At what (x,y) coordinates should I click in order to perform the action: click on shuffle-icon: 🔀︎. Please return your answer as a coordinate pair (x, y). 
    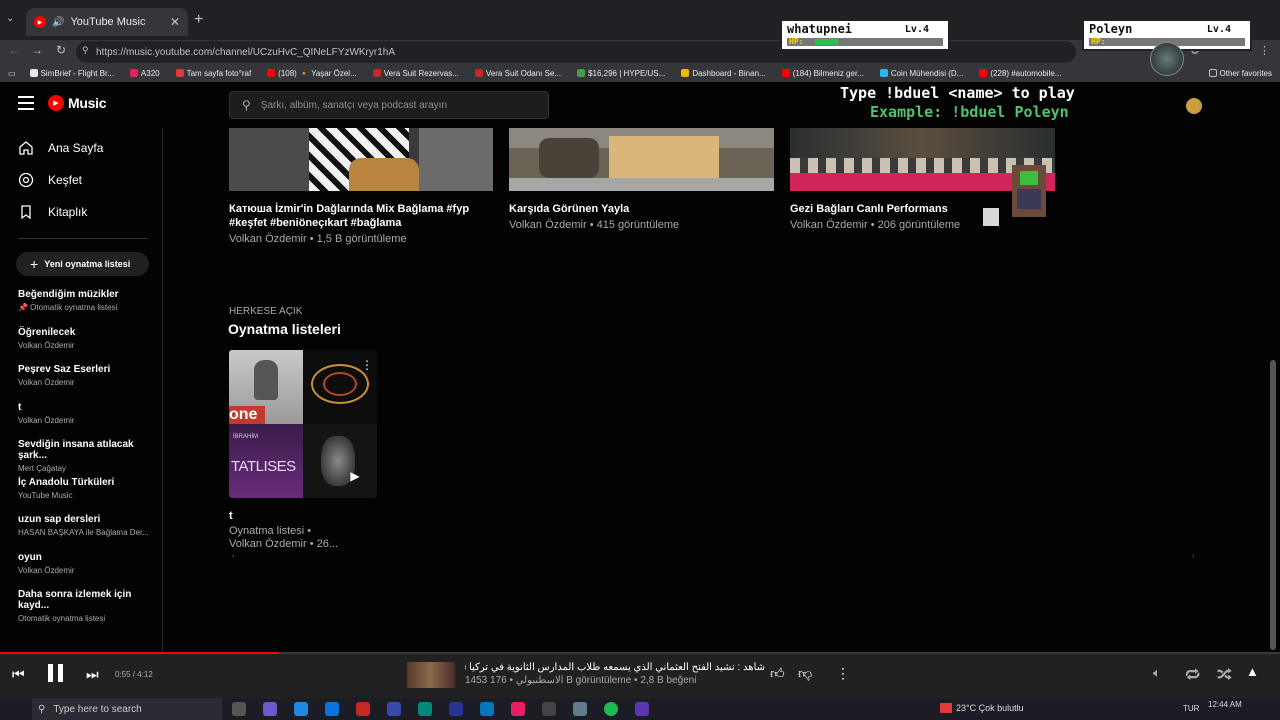
    Looking at the image, I should click on (1224, 675).